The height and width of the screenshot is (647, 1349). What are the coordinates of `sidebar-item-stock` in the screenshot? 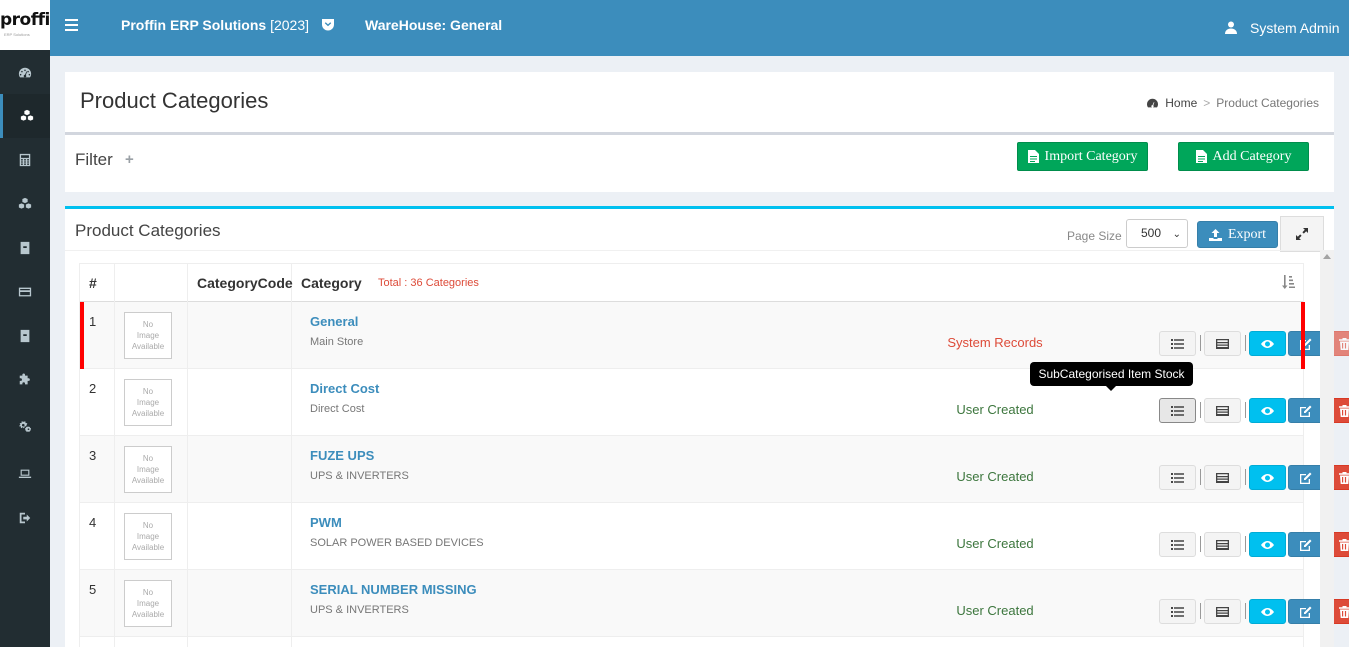 It's located at (25, 336).